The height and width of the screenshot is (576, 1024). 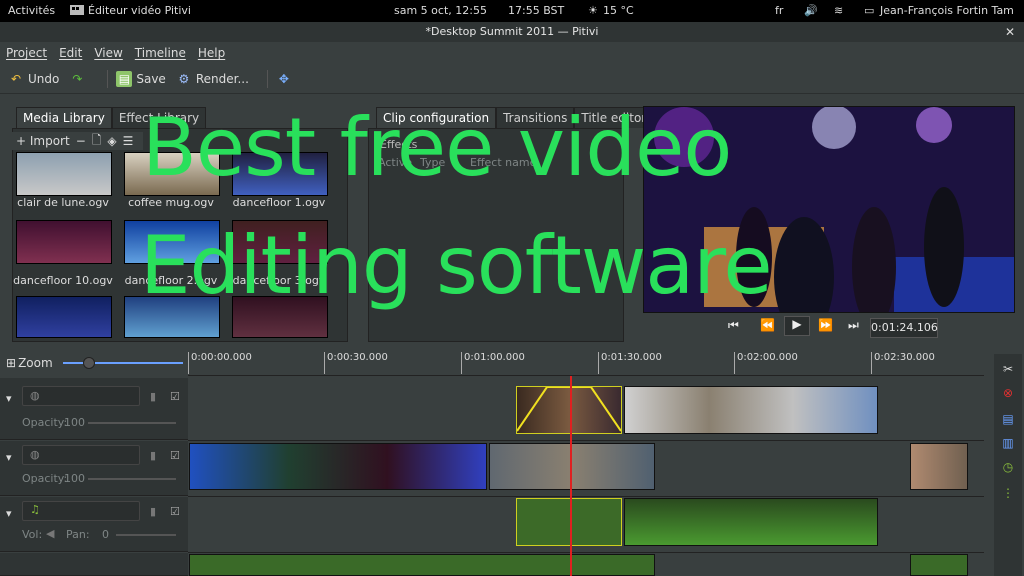 I want to click on play-icon: ▶, so click(x=797, y=326).